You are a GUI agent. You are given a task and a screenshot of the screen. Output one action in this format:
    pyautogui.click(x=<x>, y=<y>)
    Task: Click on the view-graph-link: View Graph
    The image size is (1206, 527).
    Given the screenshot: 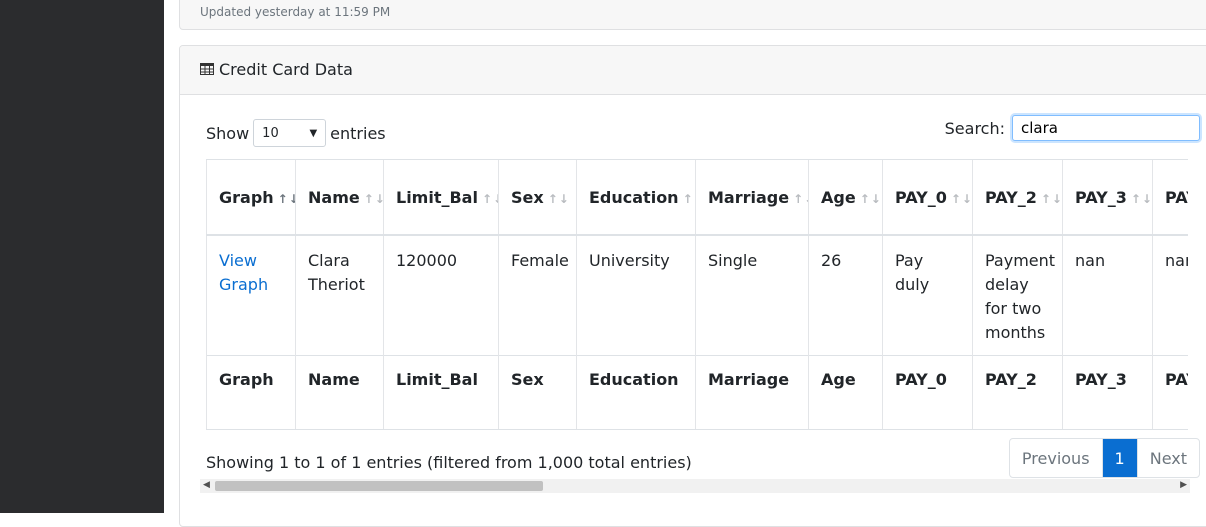 What is the action you would take?
    pyautogui.click(x=243, y=272)
    